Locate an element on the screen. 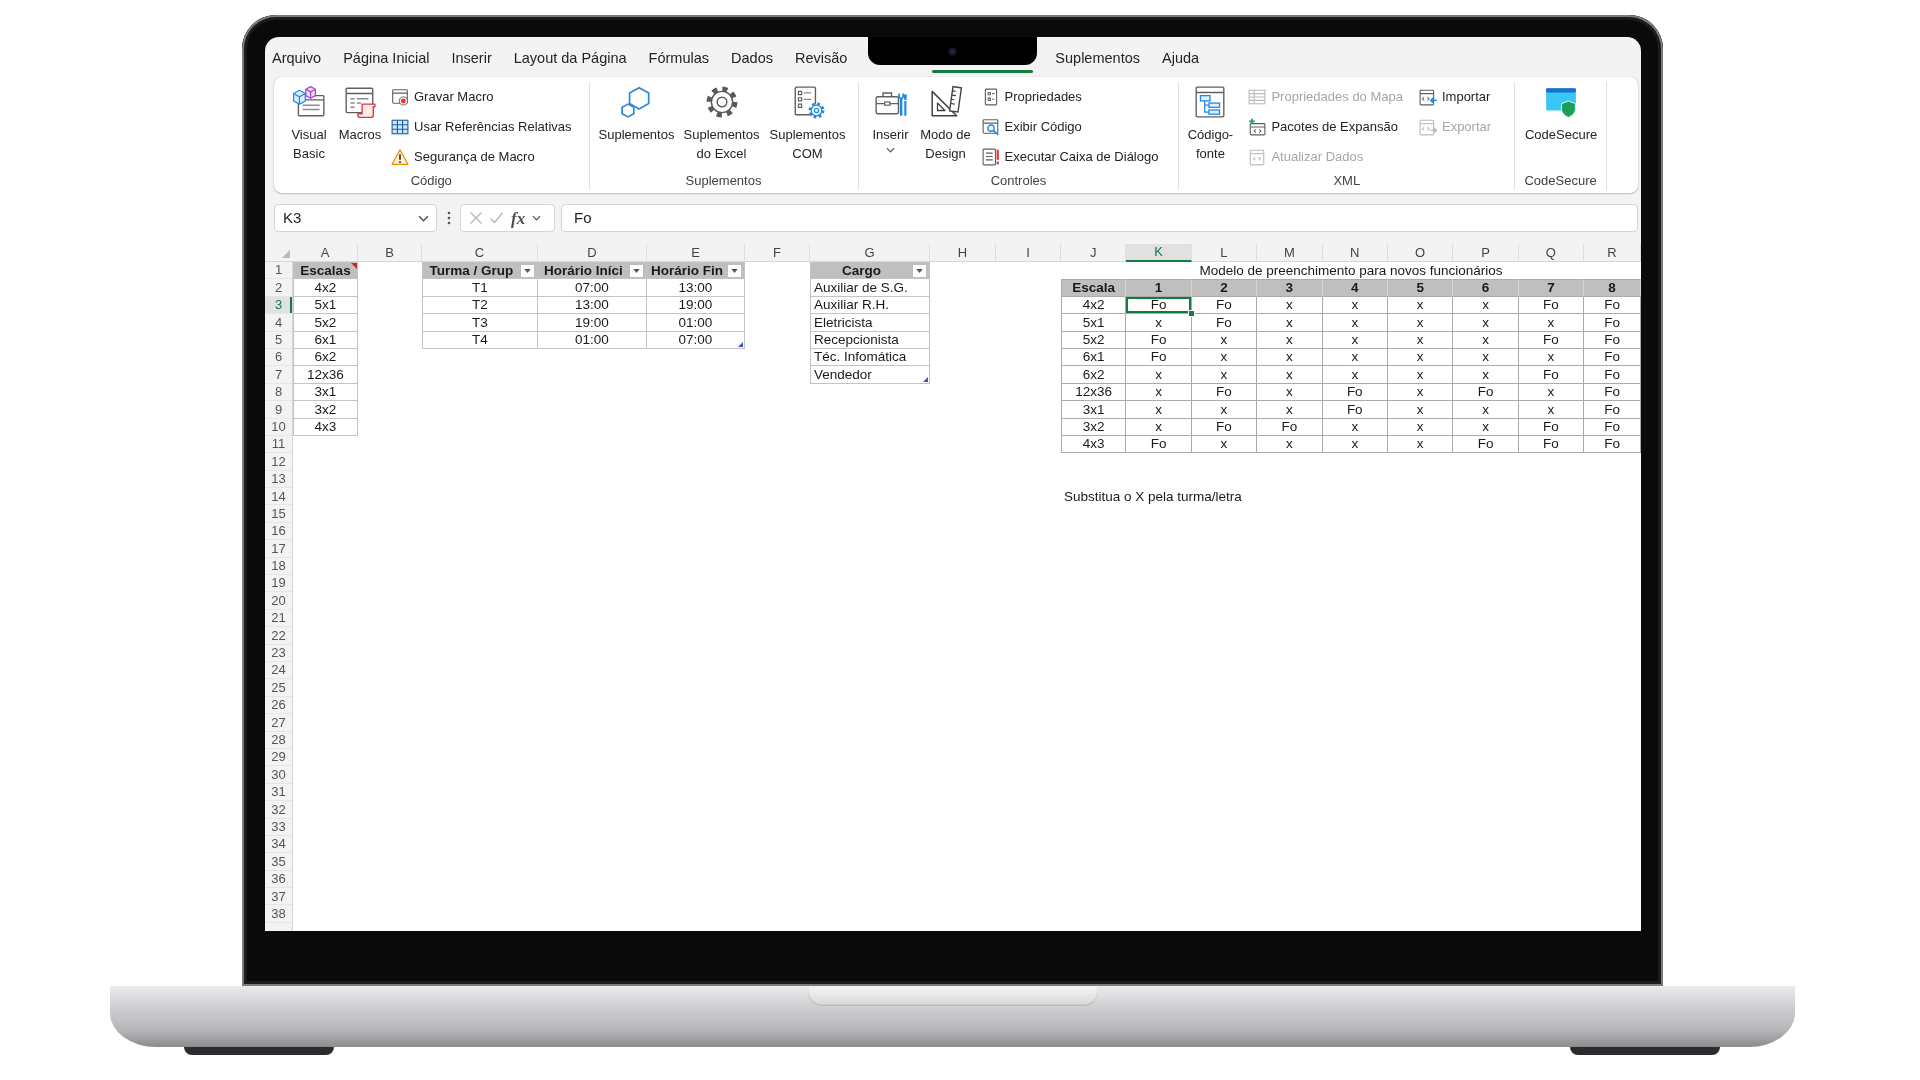 This screenshot has height=1080, width=1920. ribbon-tab: Ajuda is located at coordinates (1181, 57).